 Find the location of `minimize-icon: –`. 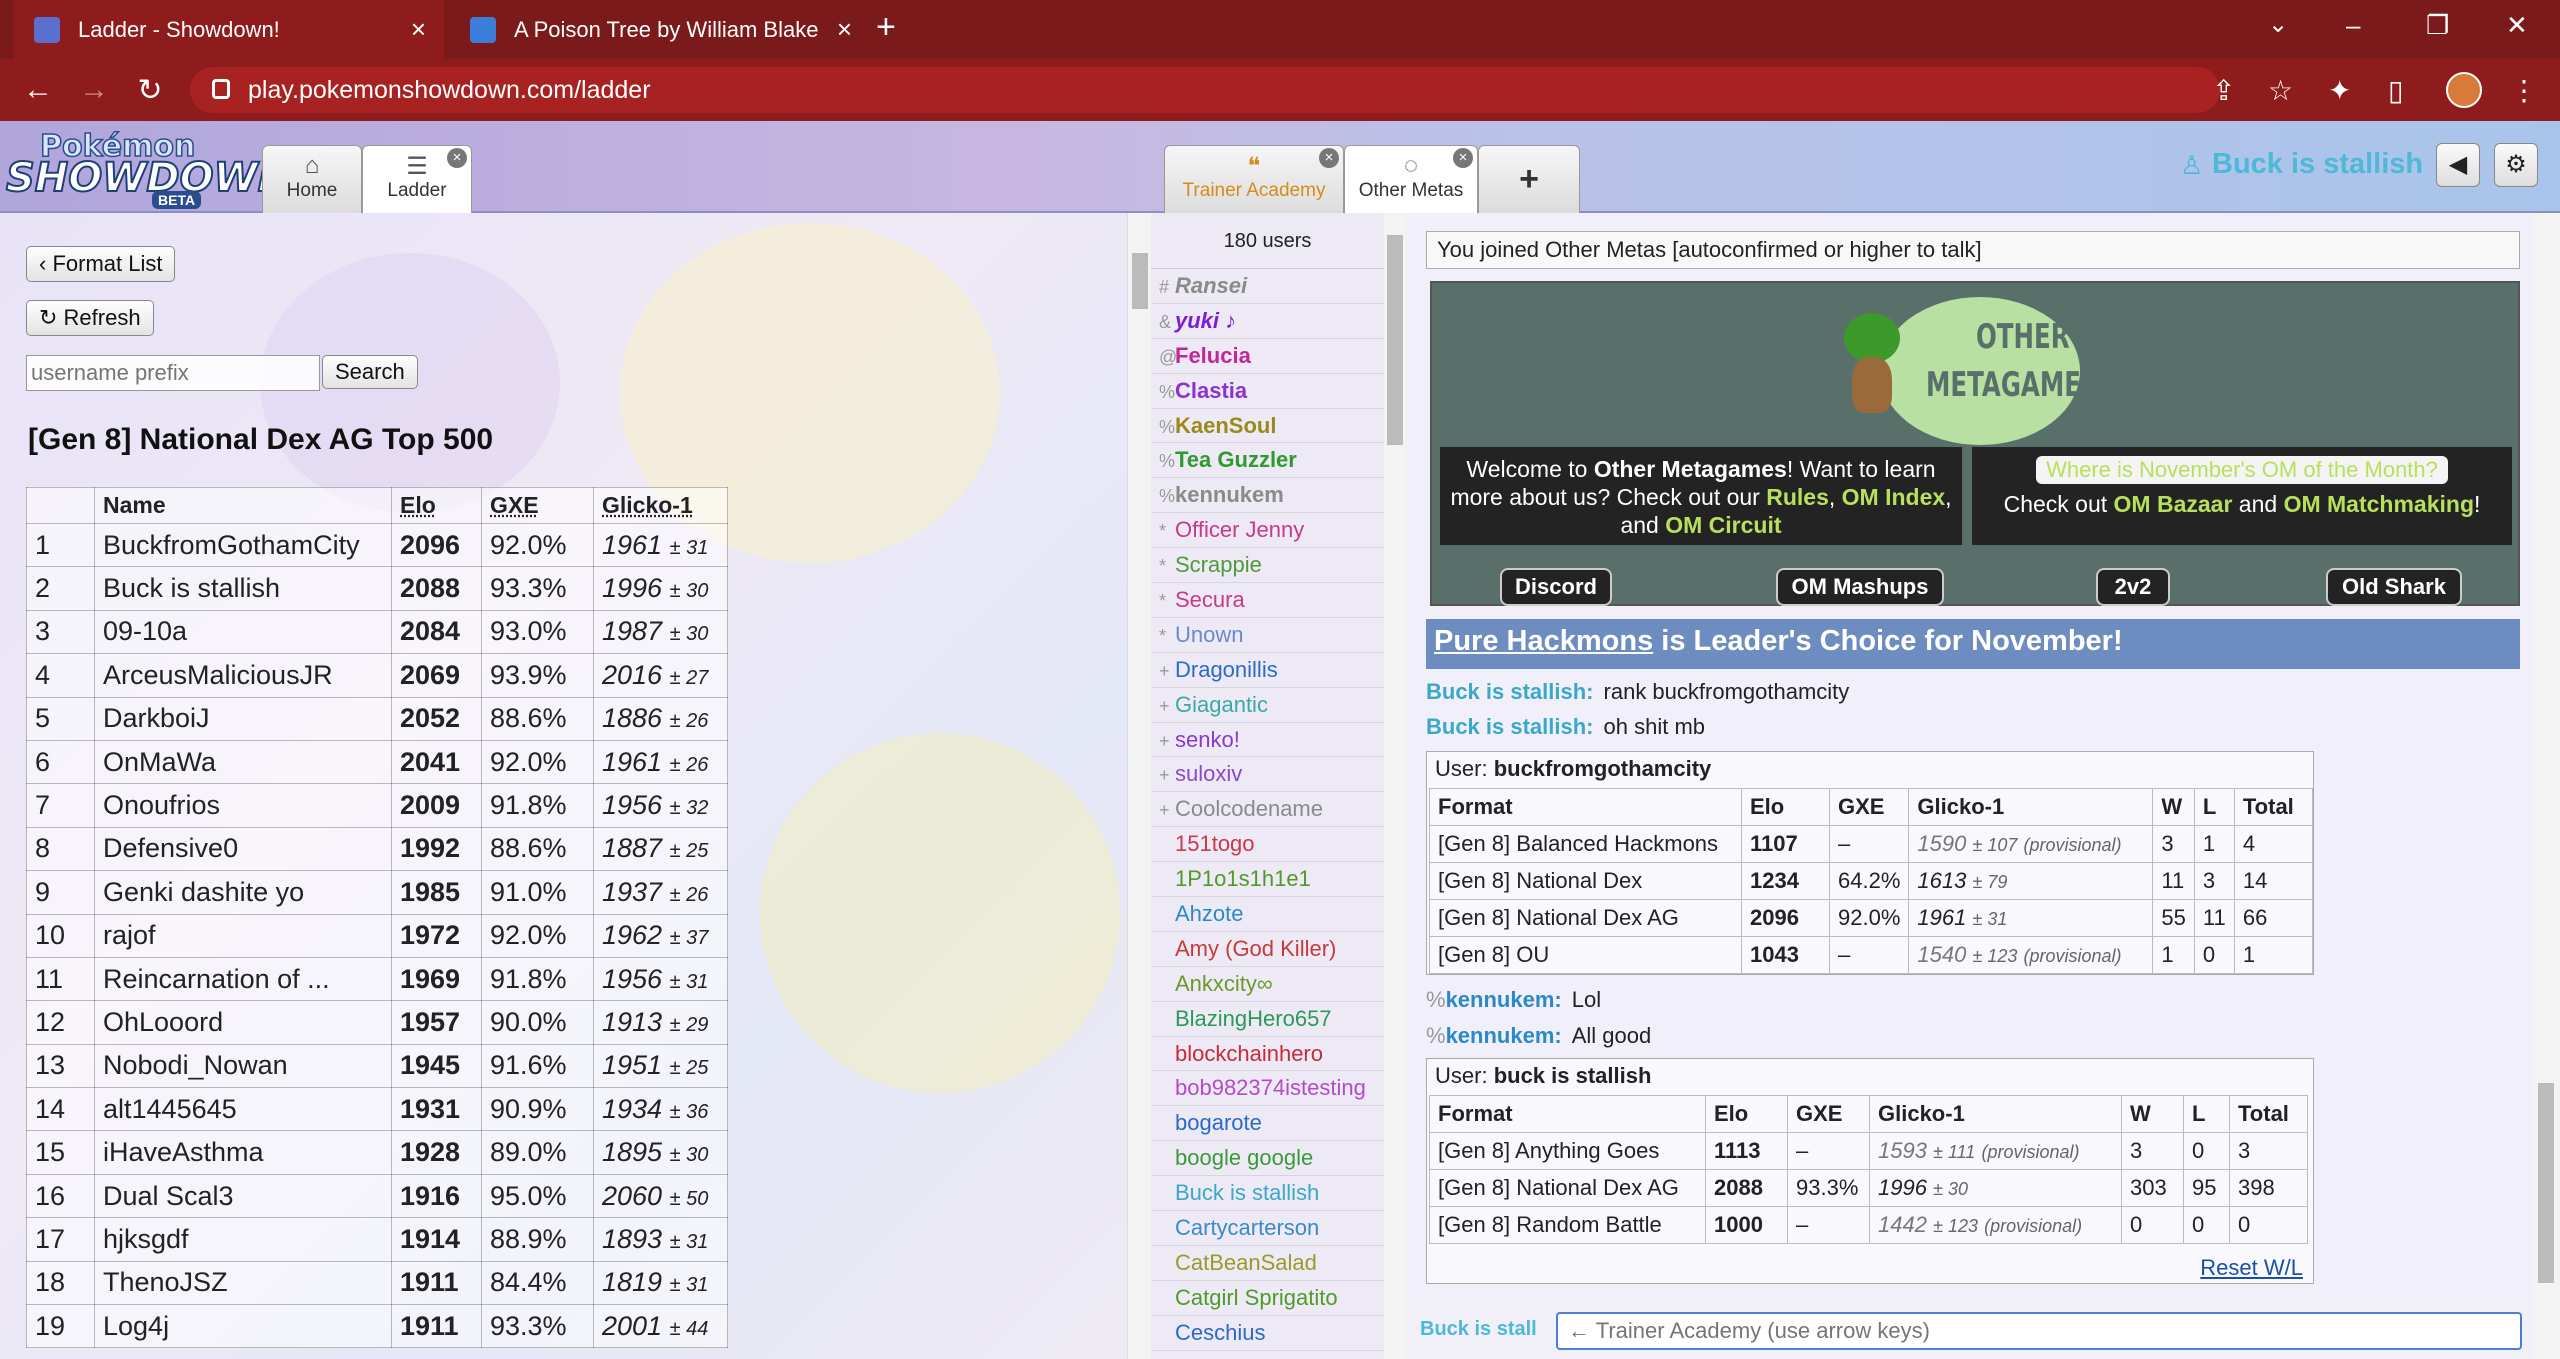

minimize-icon: – is located at coordinates (2353, 25).